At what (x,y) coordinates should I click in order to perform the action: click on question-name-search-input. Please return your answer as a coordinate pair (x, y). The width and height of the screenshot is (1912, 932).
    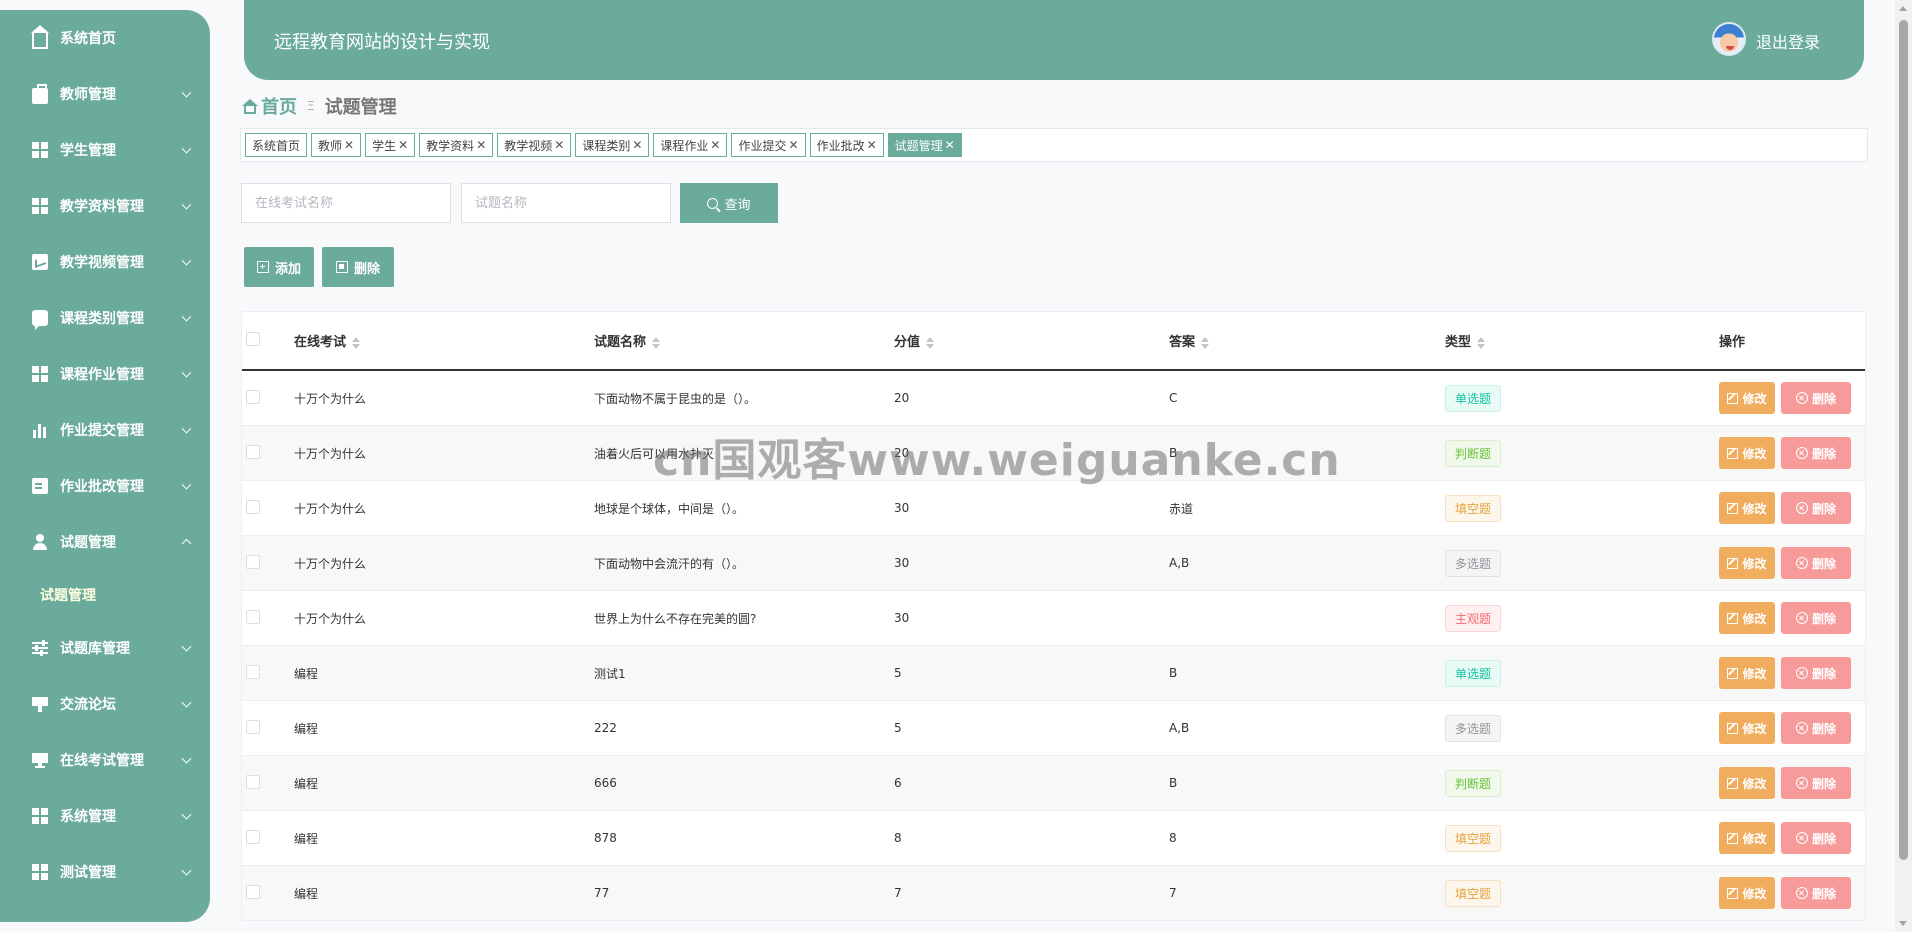
    Looking at the image, I should click on (566, 203).